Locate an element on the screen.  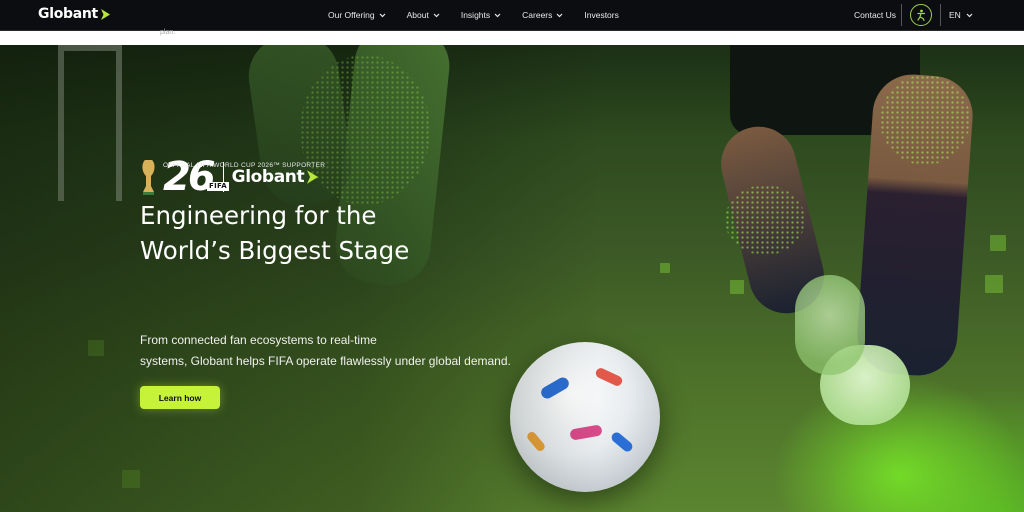
menu-insights: Insights is located at coordinates (481, 15).